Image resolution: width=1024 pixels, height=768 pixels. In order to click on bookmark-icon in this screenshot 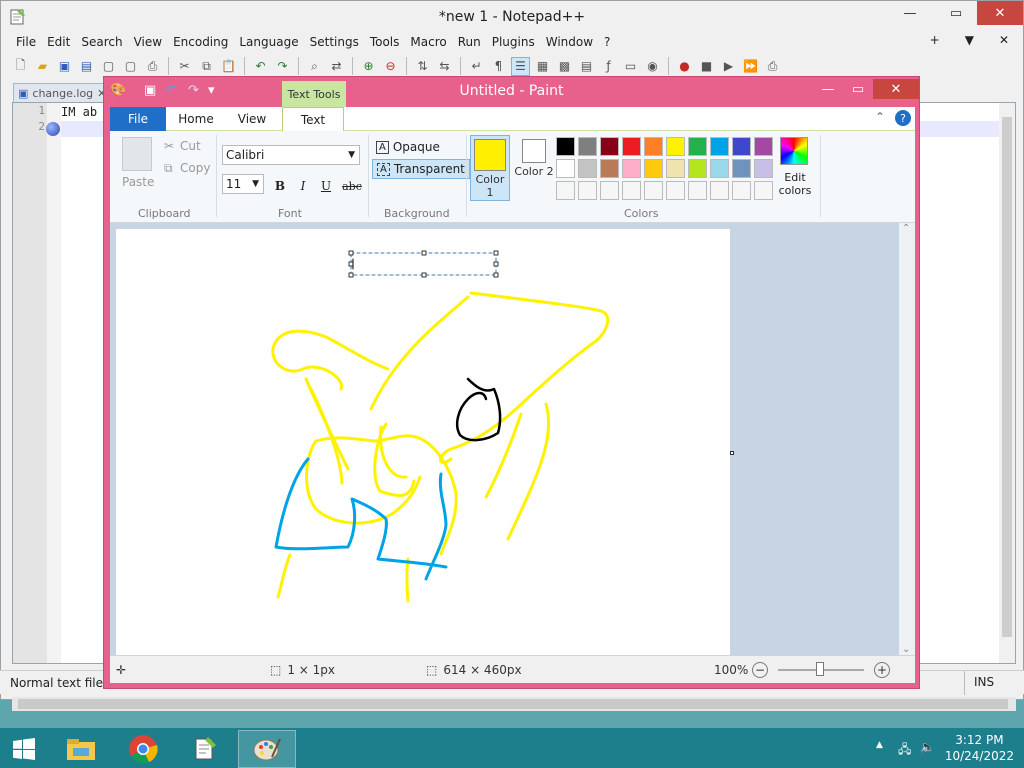, I will do `click(53, 129)`.